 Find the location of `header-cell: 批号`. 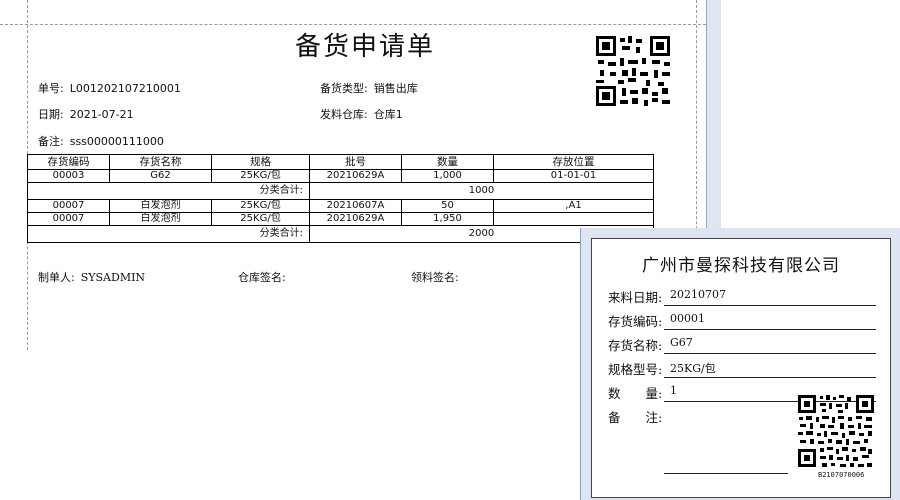

header-cell: 批号 is located at coordinates (355, 162).